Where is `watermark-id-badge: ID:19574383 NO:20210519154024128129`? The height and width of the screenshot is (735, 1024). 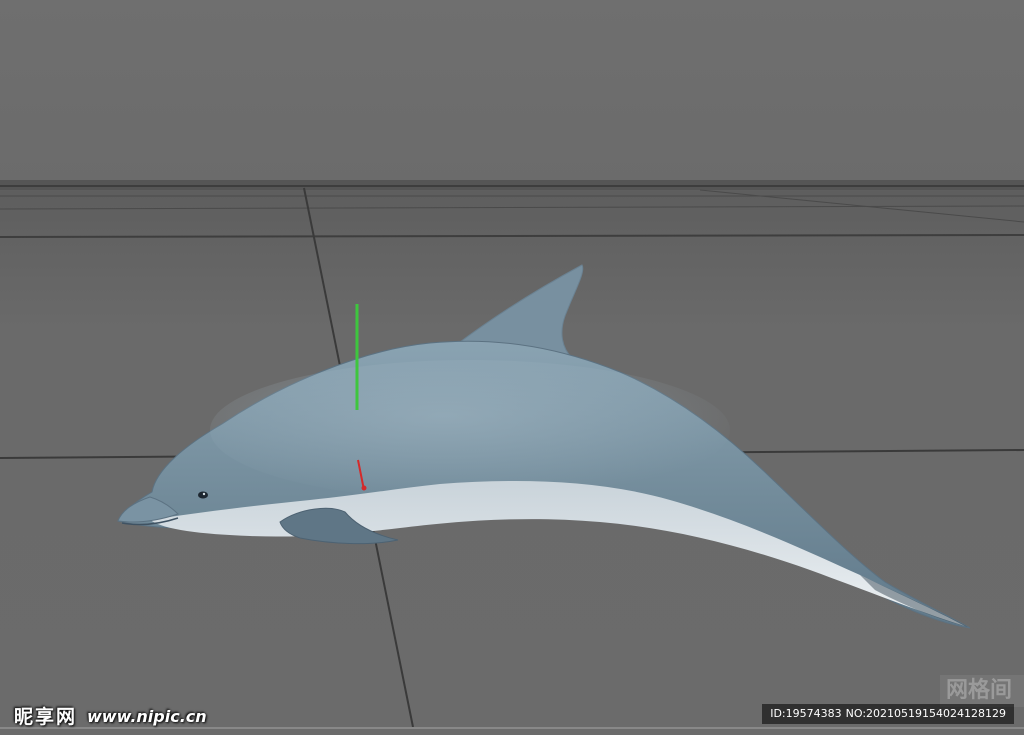
watermark-id-badge: ID:19574383 NO:20210519154024128129 is located at coordinates (888, 714).